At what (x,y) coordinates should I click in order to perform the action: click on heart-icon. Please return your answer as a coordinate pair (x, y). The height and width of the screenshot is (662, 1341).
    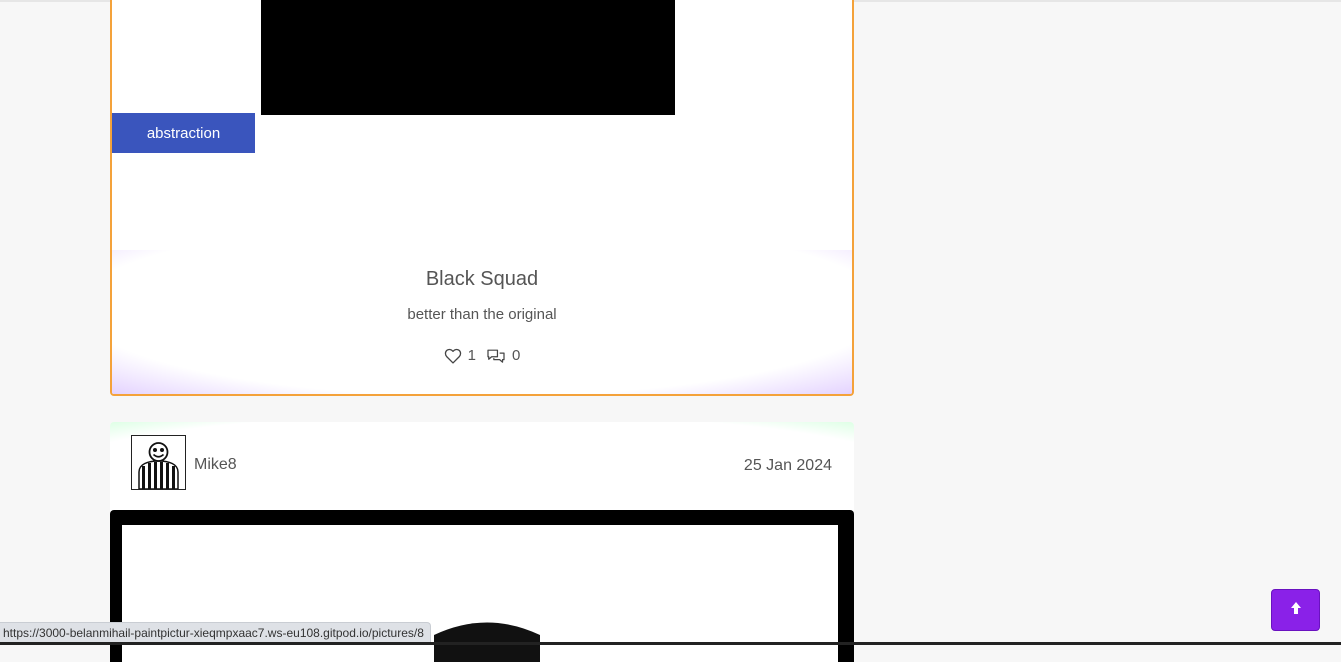
    Looking at the image, I should click on (453, 356).